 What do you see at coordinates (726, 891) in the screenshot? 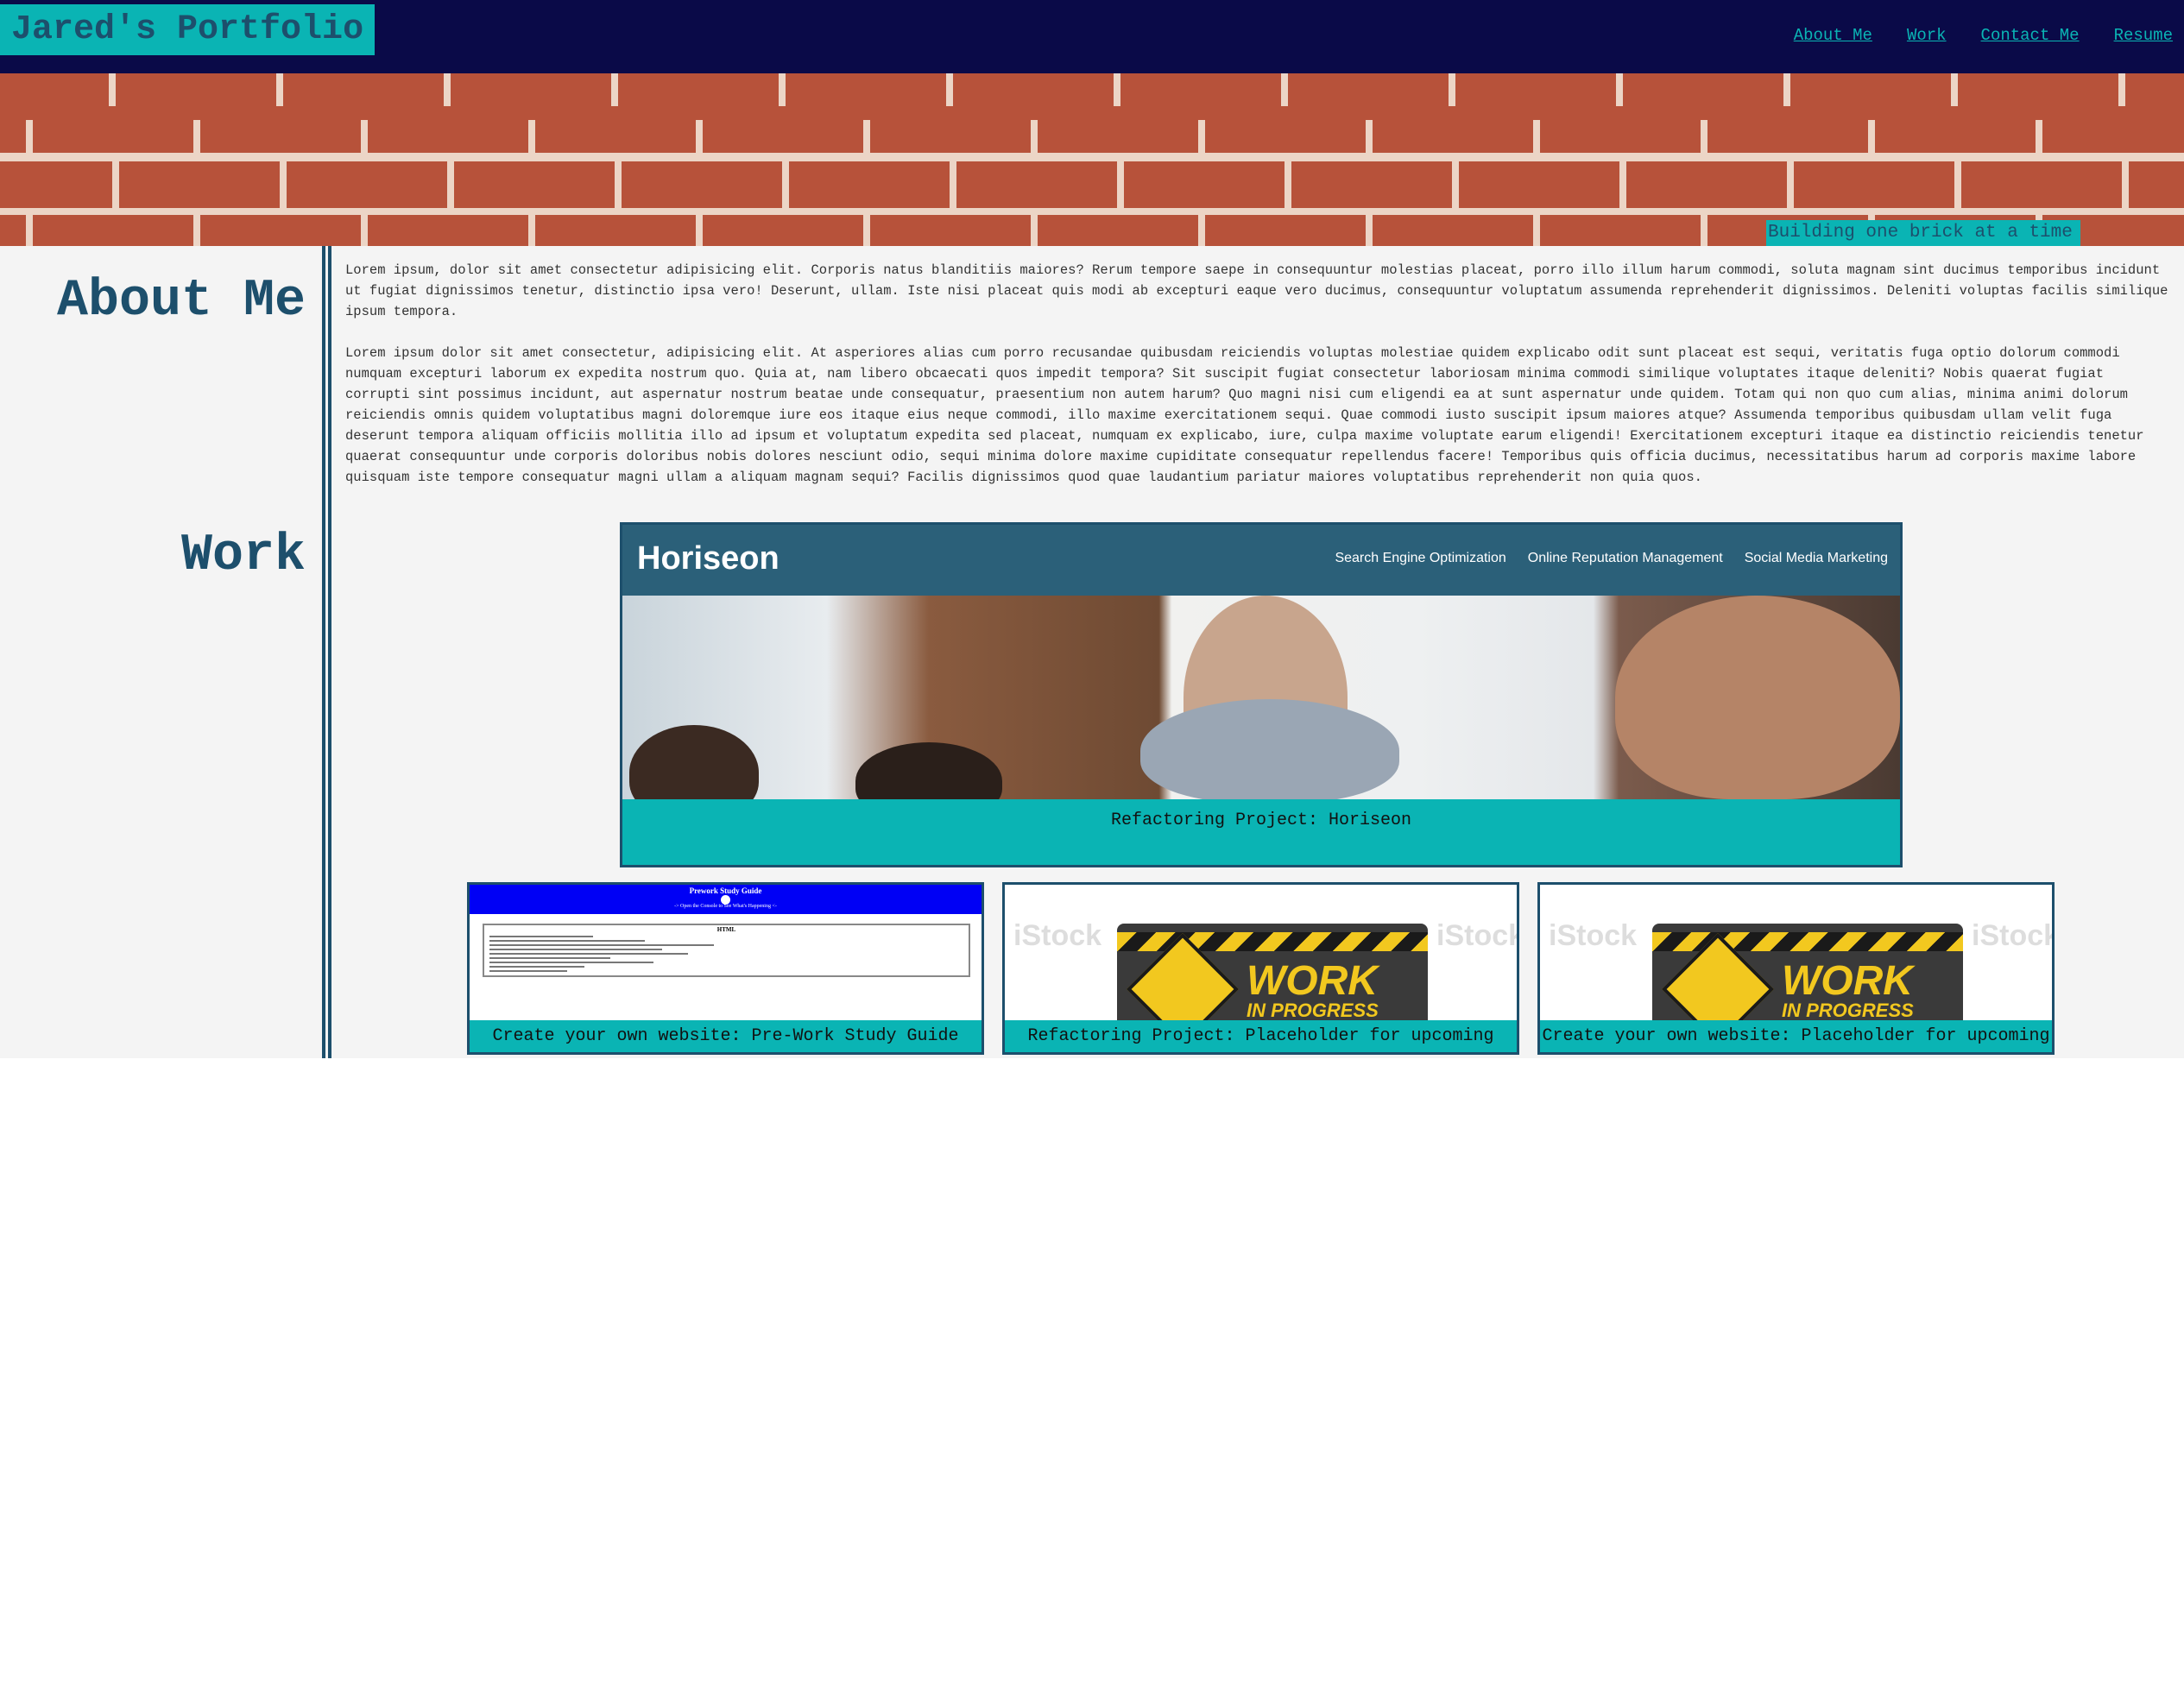
I see `prework-title: Prework Study Guide` at bounding box center [726, 891].